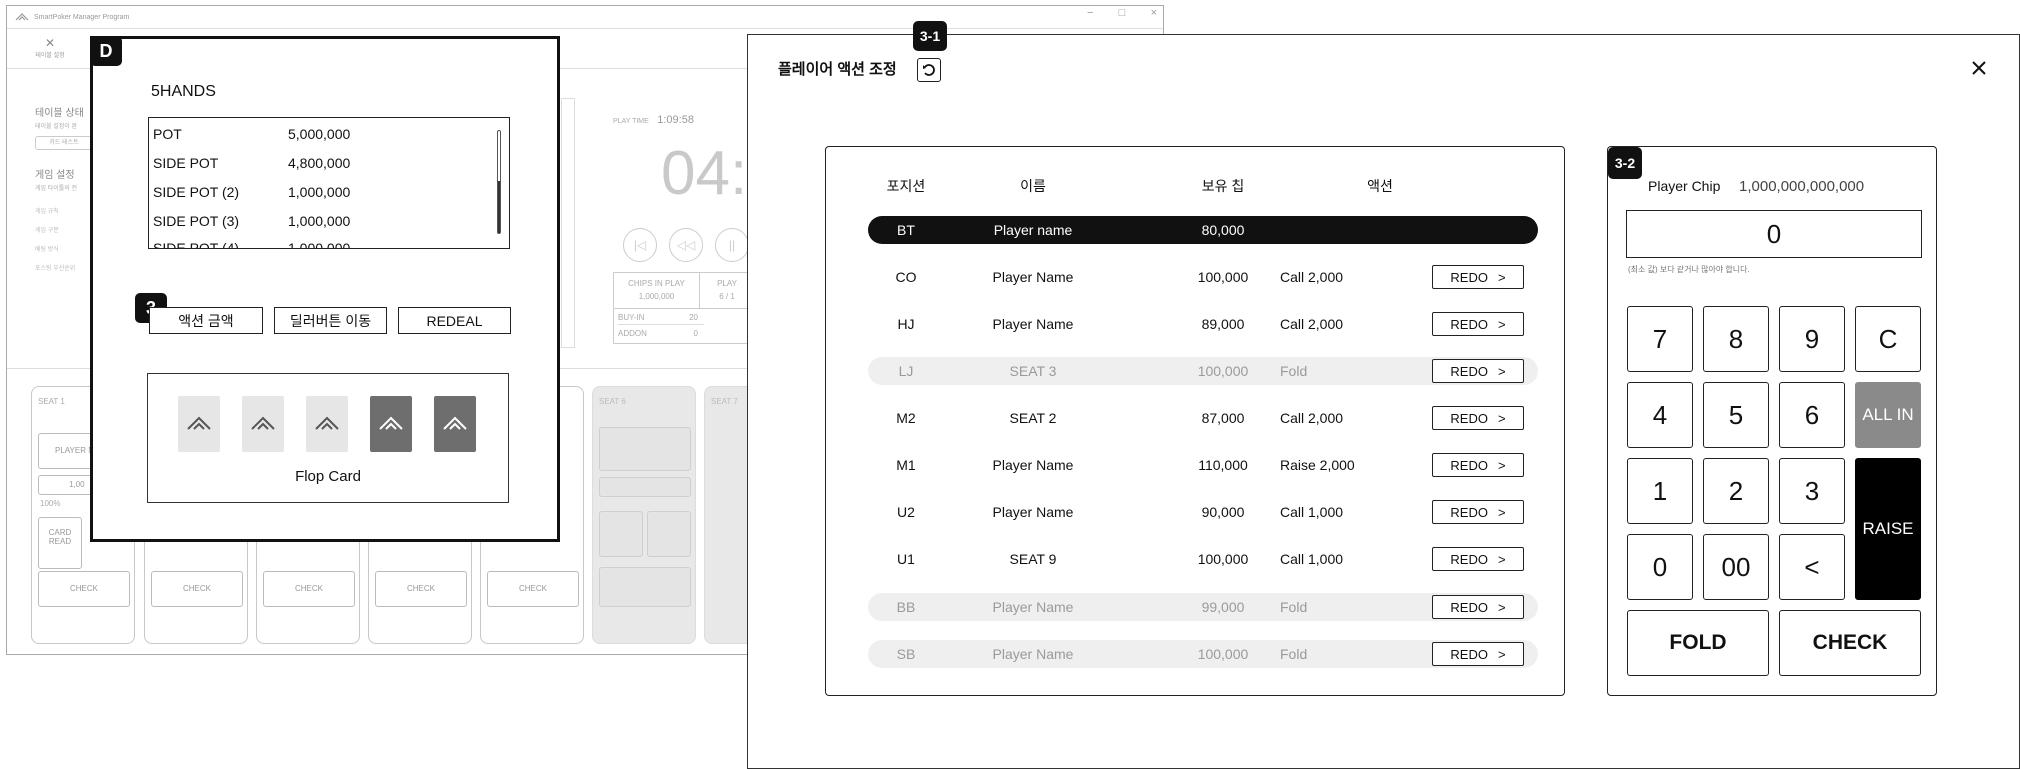  What do you see at coordinates (1203, 230) in the screenshot?
I see `table-row: BT Player name 80,000` at bounding box center [1203, 230].